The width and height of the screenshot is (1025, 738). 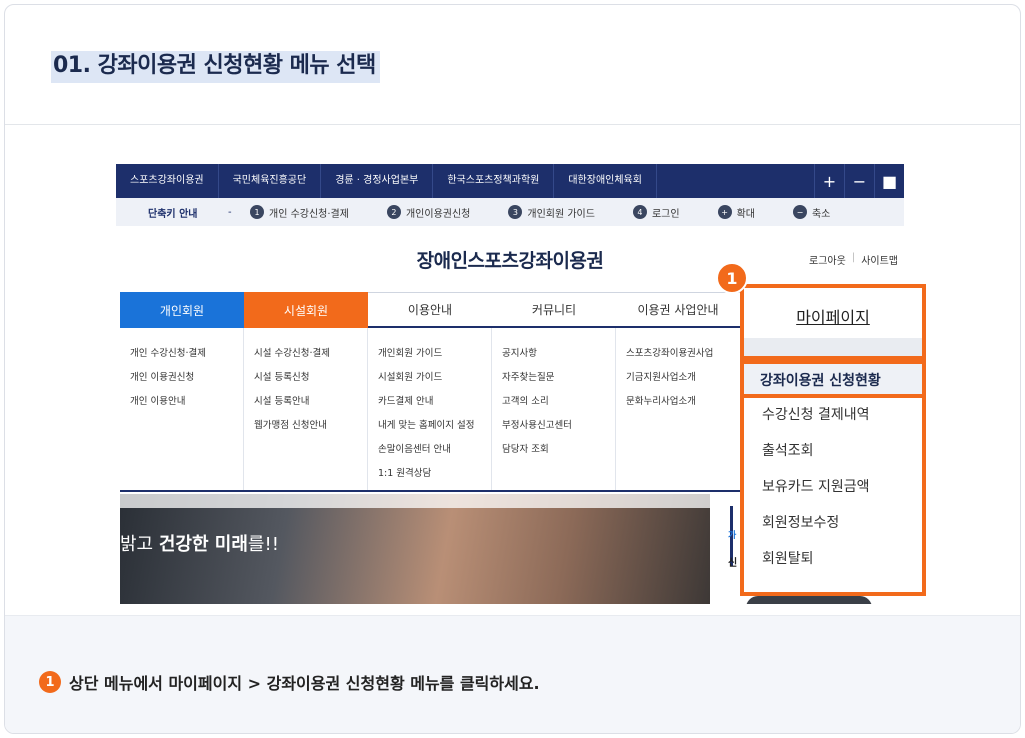 I want to click on logout-link: 로그아웃, so click(x=827, y=259).